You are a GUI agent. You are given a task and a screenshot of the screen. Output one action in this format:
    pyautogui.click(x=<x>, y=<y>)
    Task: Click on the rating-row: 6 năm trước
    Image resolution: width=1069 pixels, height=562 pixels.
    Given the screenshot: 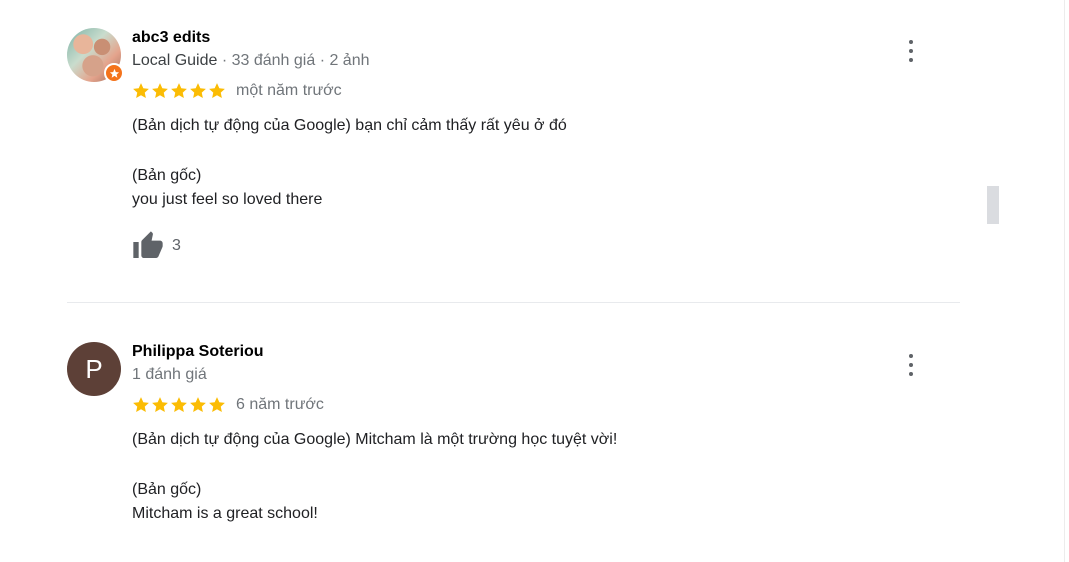 What is the action you would take?
    pyautogui.click(x=546, y=405)
    